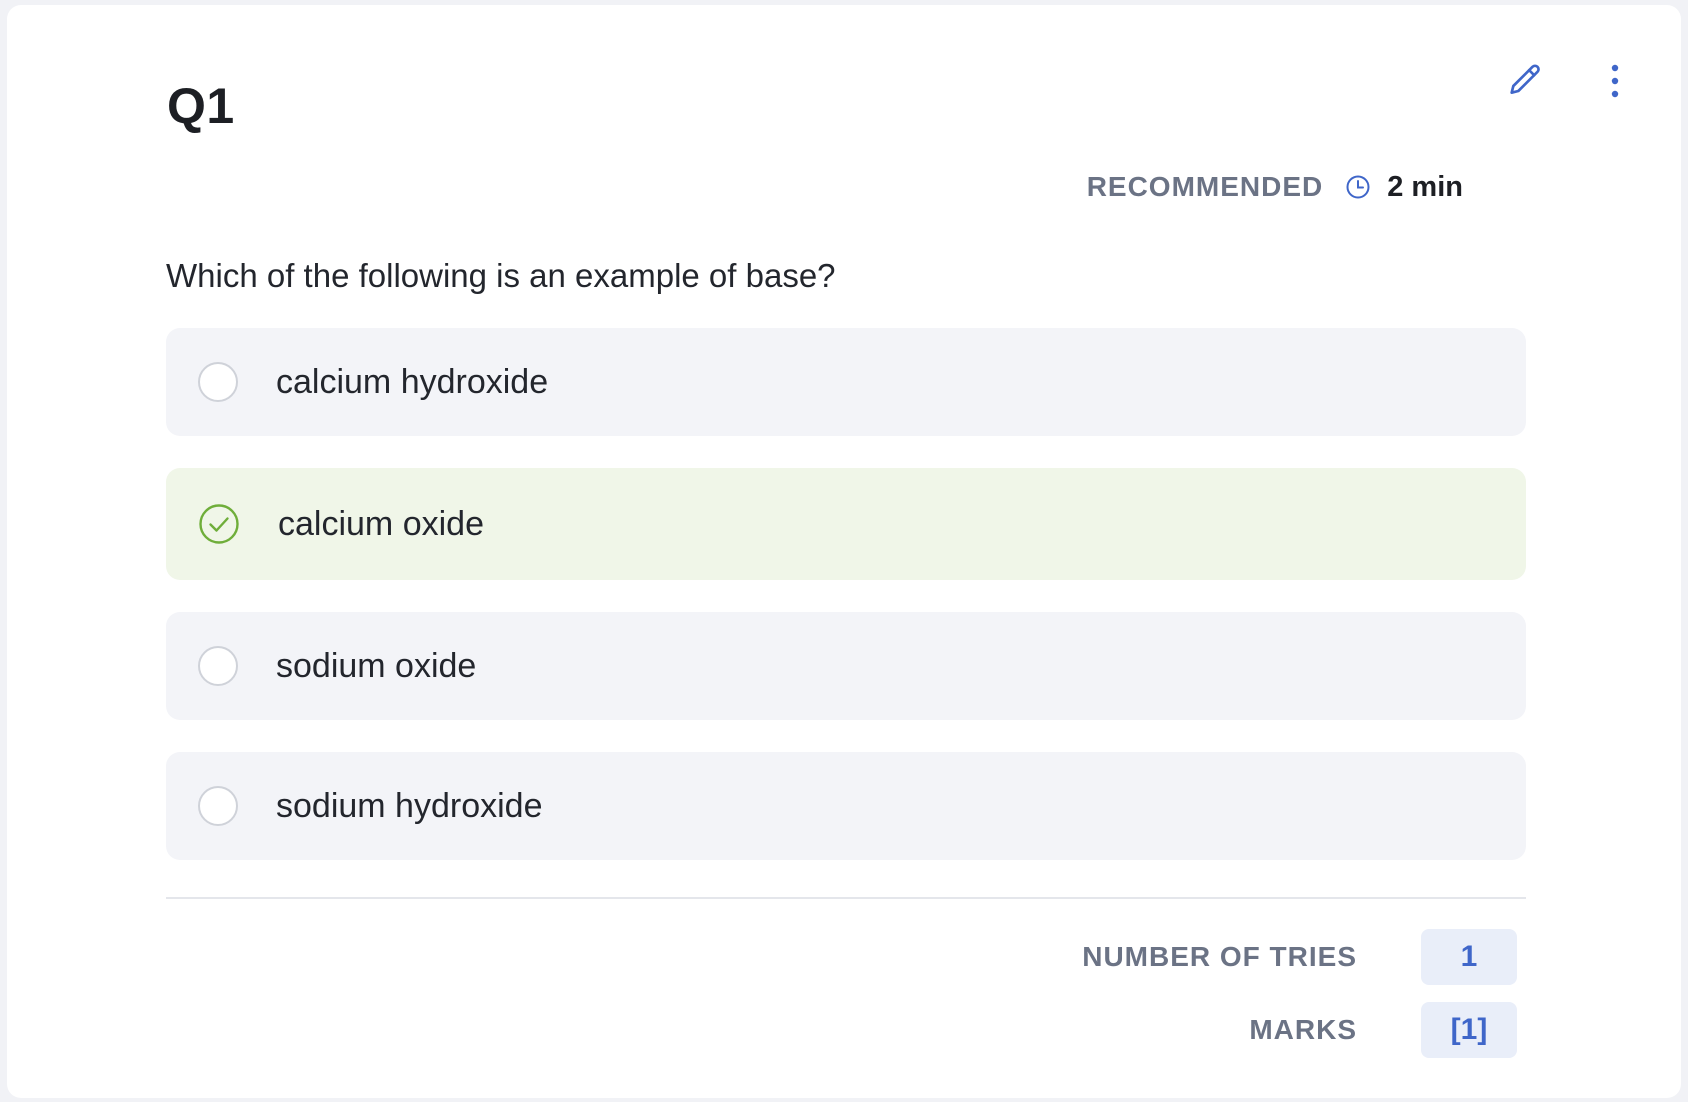  Describe the element at coordinates (1469, 1030) in the screenshot. I see `marks-value: [1]` at that location.